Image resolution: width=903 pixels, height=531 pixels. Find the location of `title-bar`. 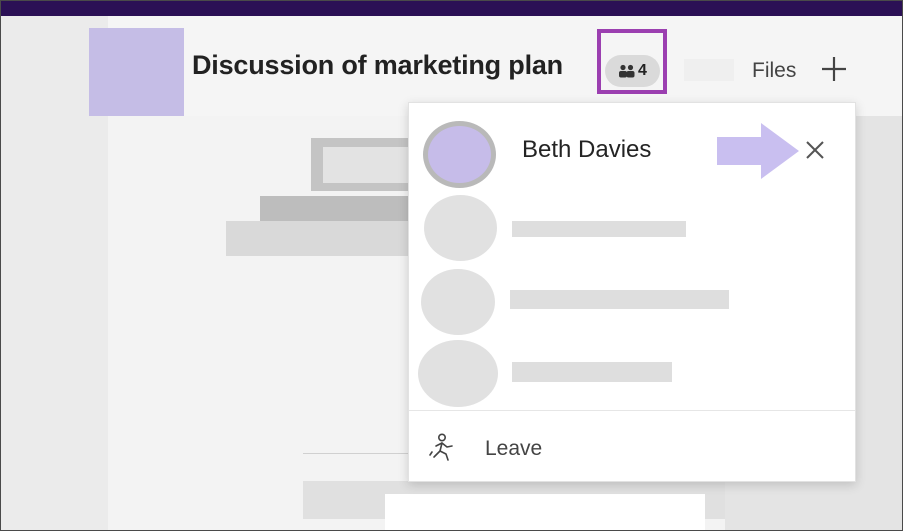

title-bar is located at coordinates (451, 8).